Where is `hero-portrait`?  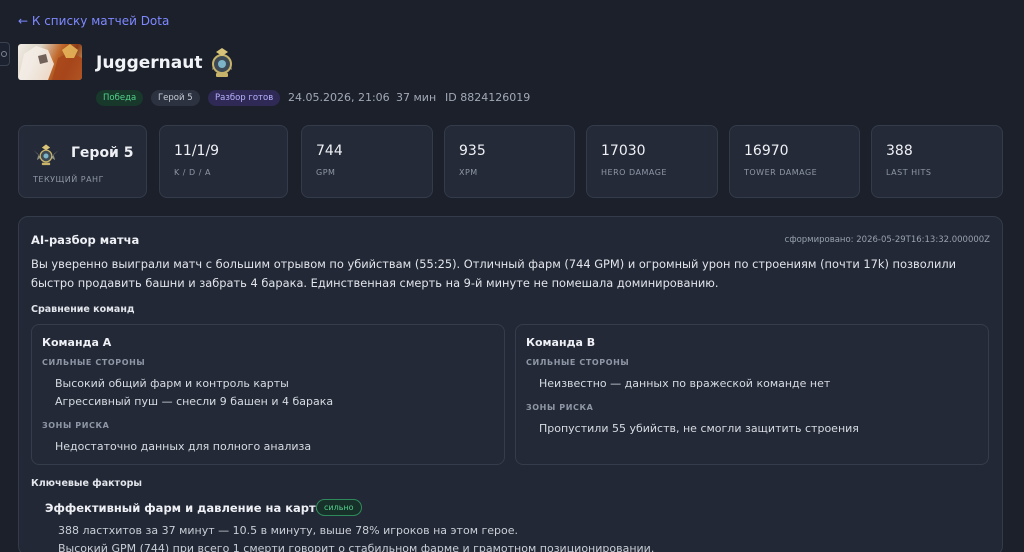 hero-portrait is located at coordinates (50, 62).